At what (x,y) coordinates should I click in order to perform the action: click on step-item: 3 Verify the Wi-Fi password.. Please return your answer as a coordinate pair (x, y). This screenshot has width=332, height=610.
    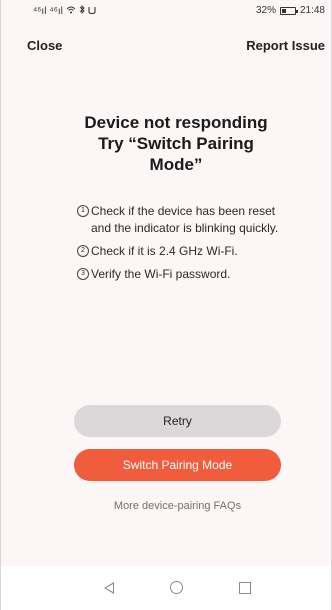
    Looking at the image, I should click on (187, 274).